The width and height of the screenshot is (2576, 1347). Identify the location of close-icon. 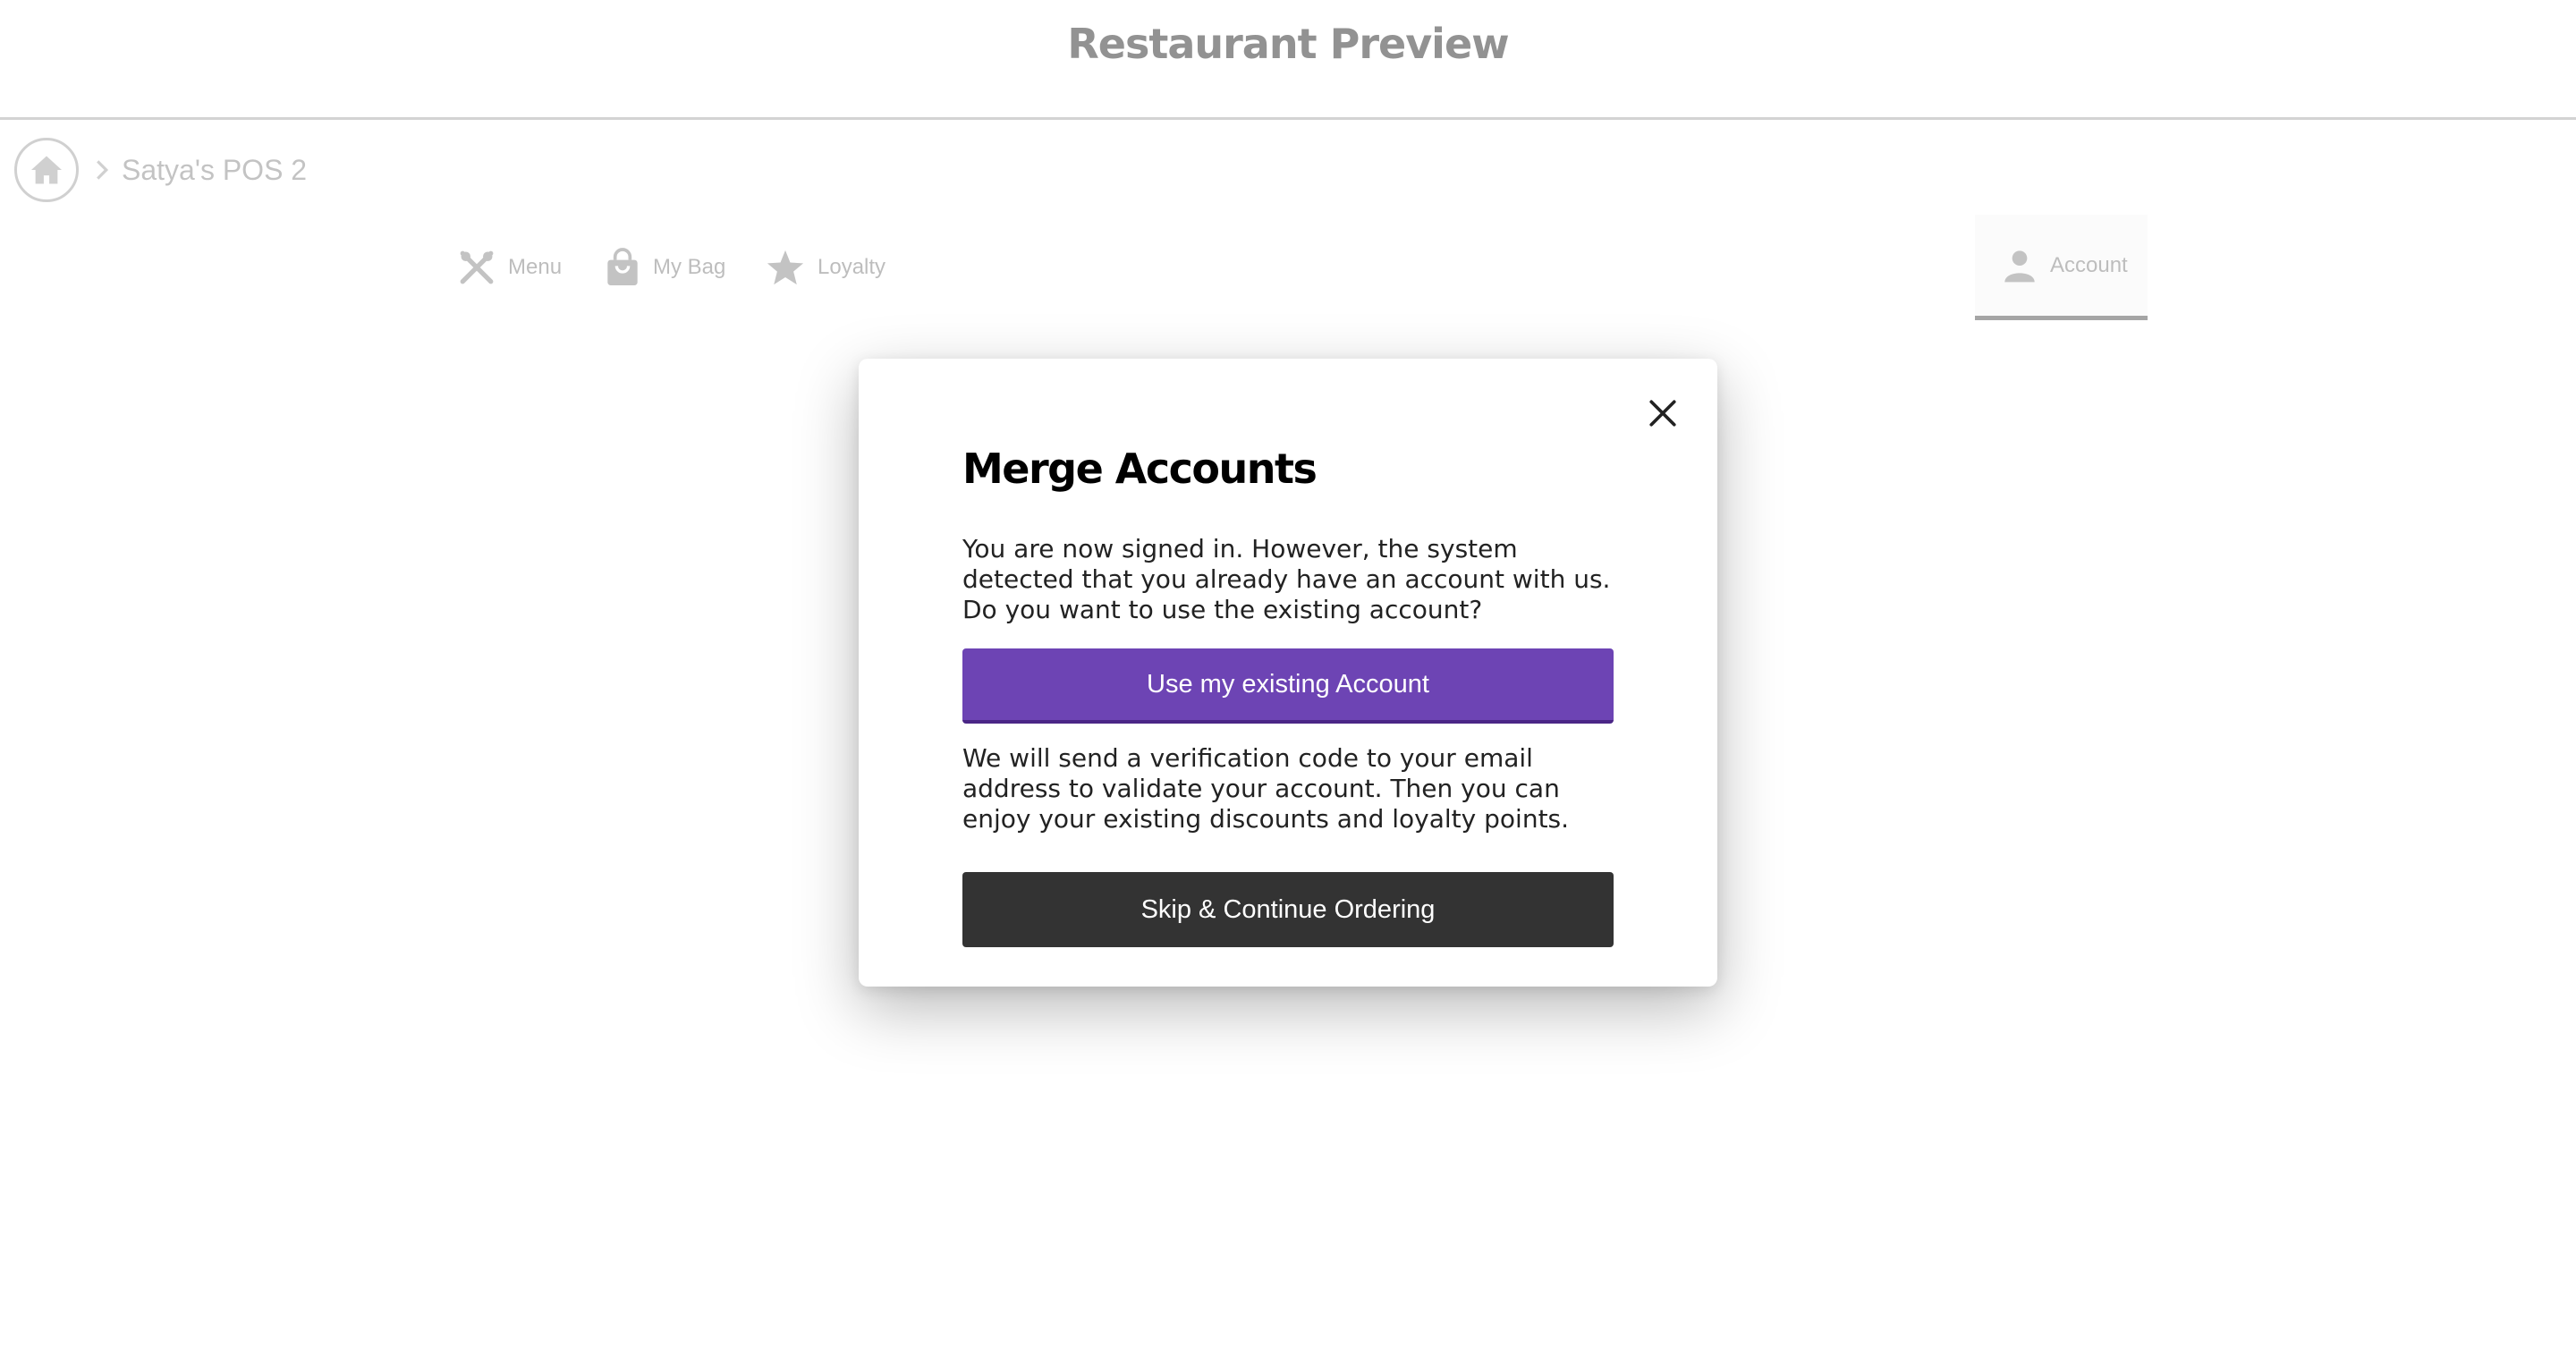
(1662, 413).